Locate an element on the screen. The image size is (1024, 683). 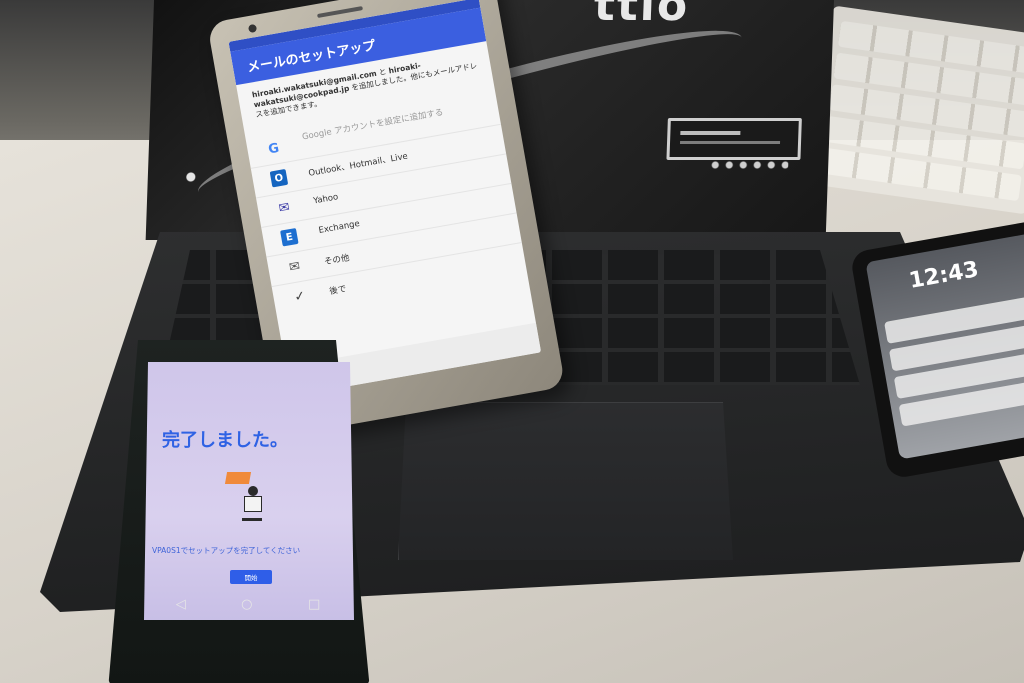
option-label: その他 is located at coordinates (337, 260).